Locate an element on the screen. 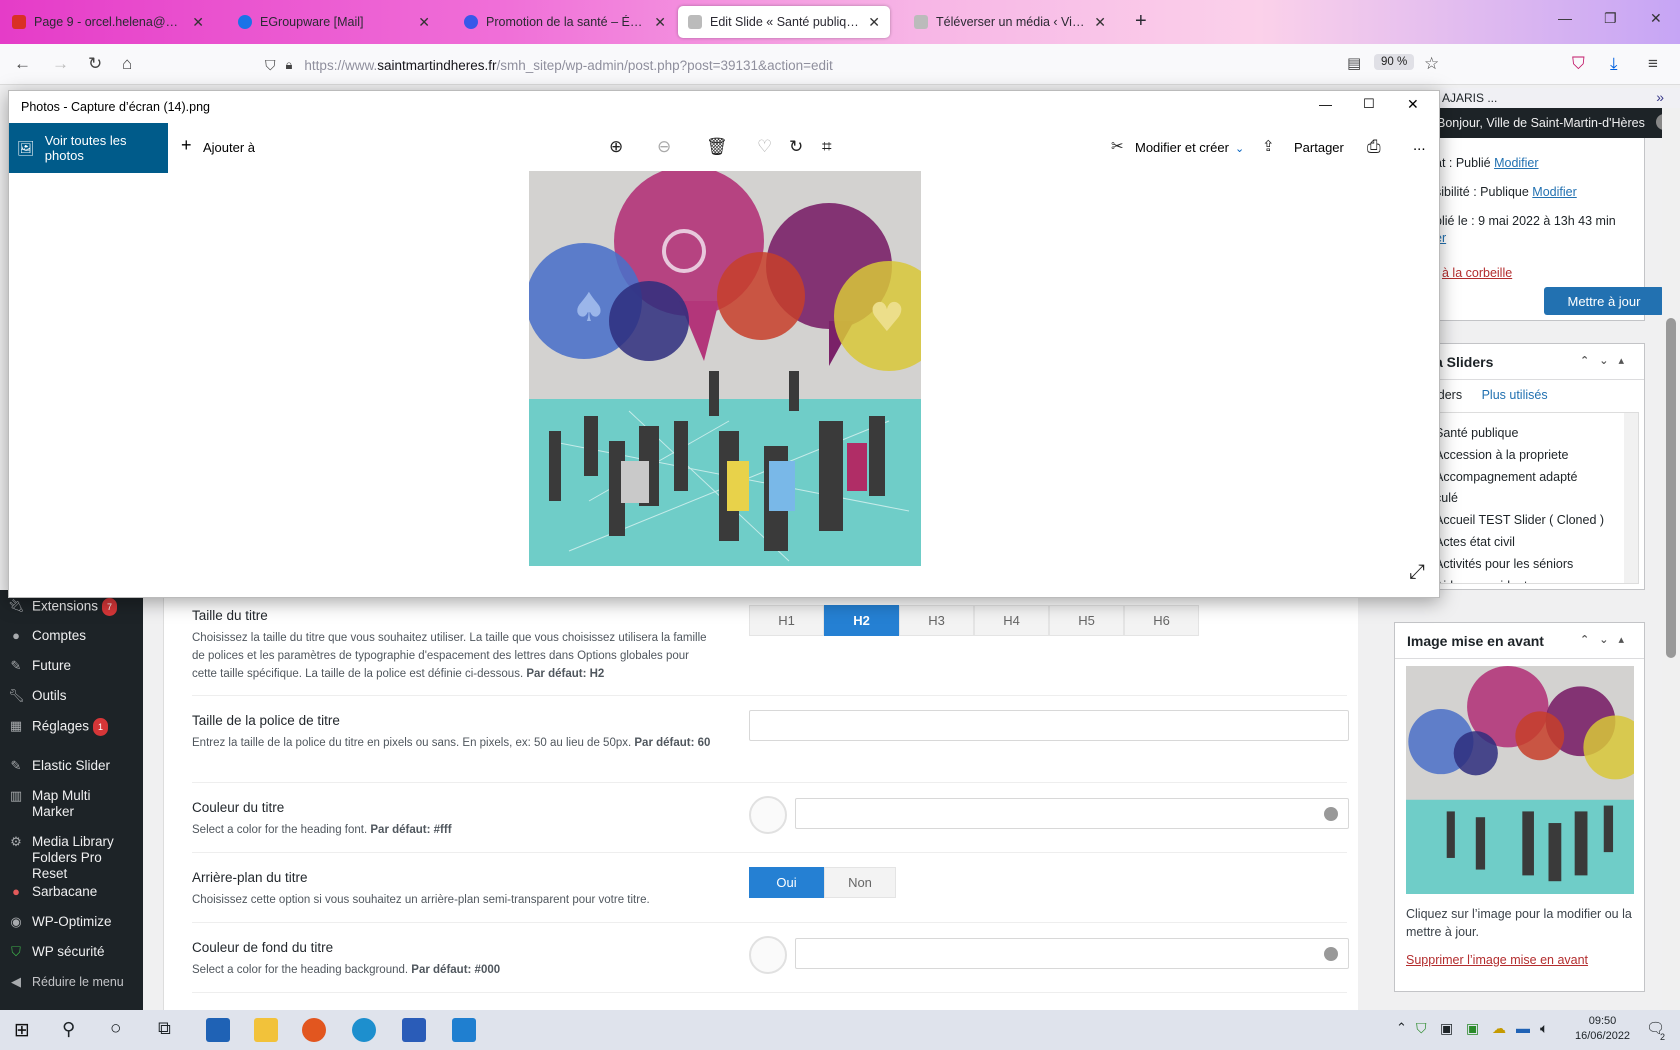 The image size is (1680, 1050). chevron-up-icon: ⌃ is located at coordinates (1401, 1028).